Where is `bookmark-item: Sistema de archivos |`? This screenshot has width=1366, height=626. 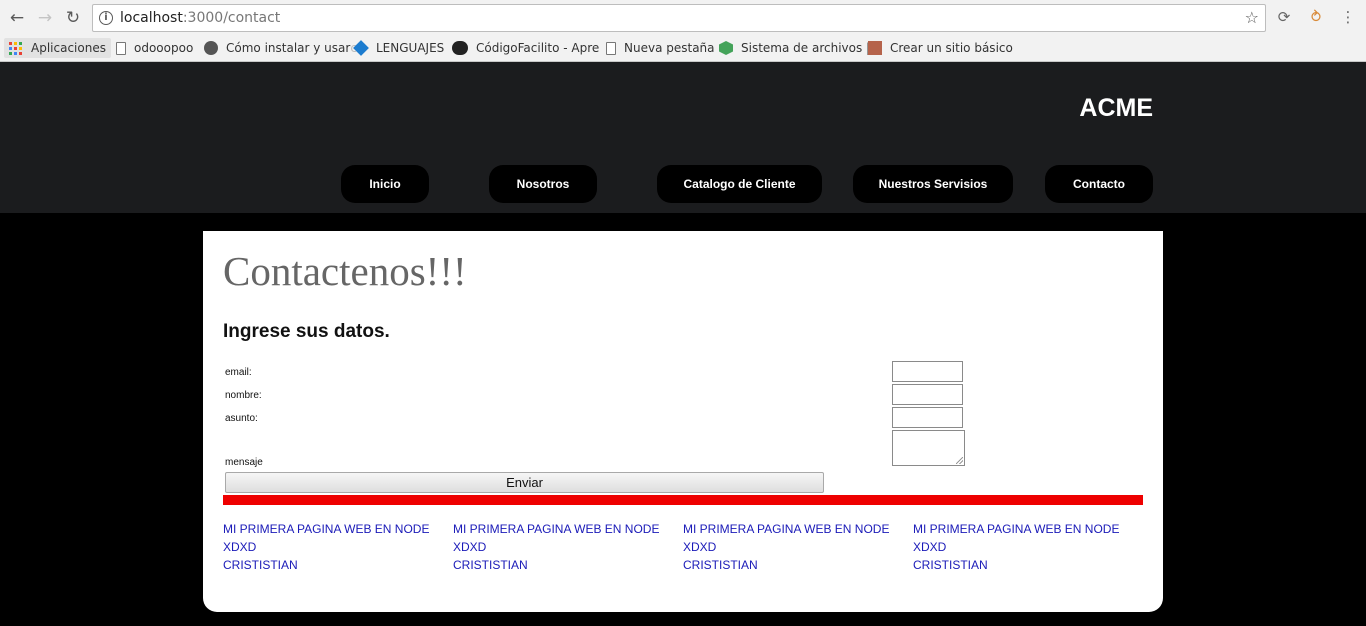 bookmark-item: Sistema de archivos | is located at coordinates (794, 48).